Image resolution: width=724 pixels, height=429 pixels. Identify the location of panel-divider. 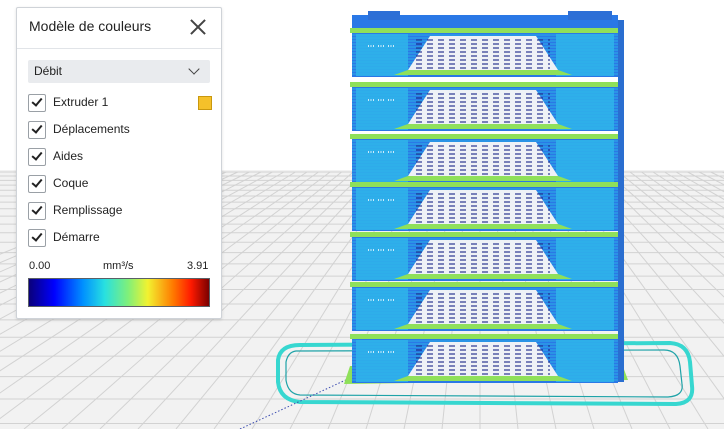
(119, 48).